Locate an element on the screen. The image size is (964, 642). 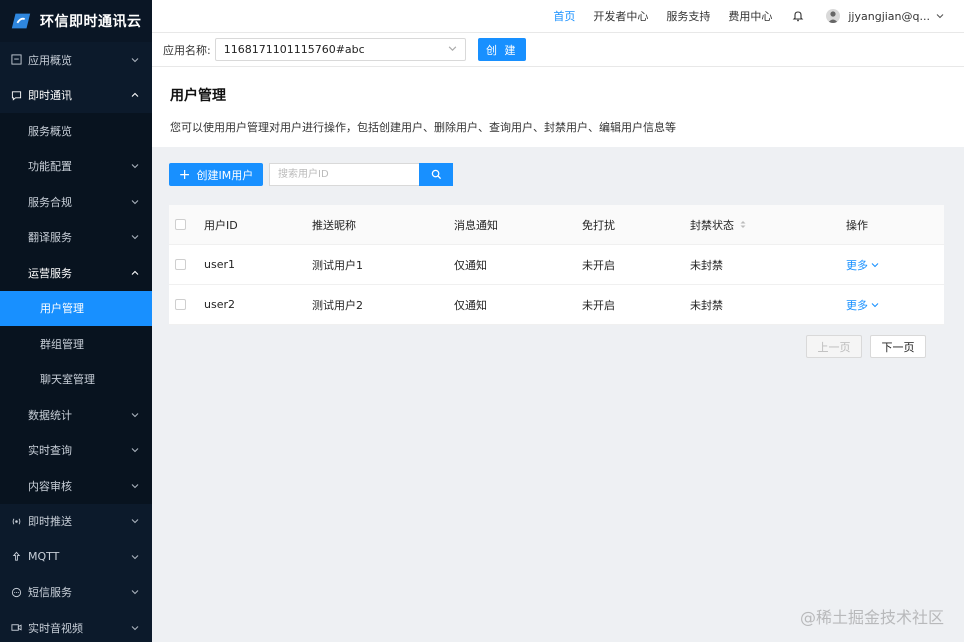
search-input is located at coordinates (344, 174).